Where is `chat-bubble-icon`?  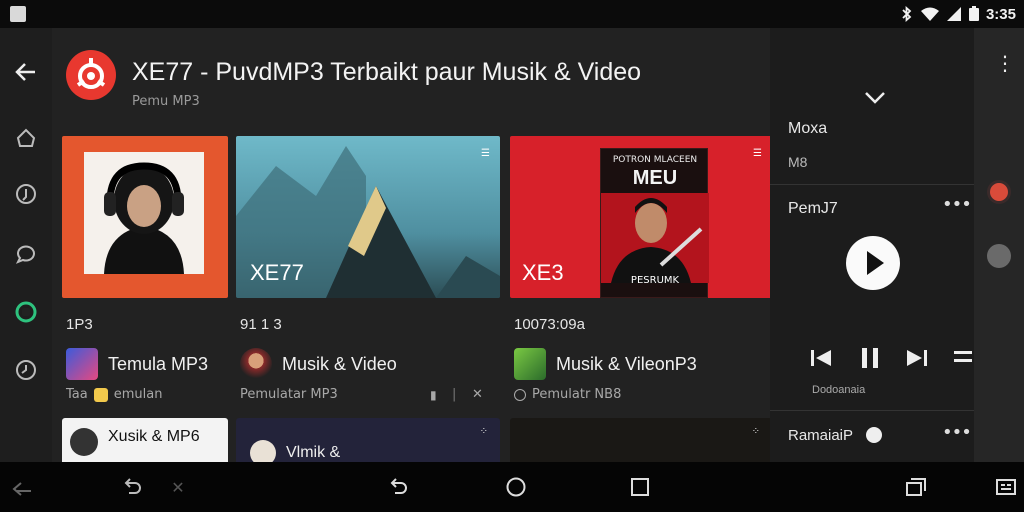 chat-bubble-icon is located at coordinates (25, 254).